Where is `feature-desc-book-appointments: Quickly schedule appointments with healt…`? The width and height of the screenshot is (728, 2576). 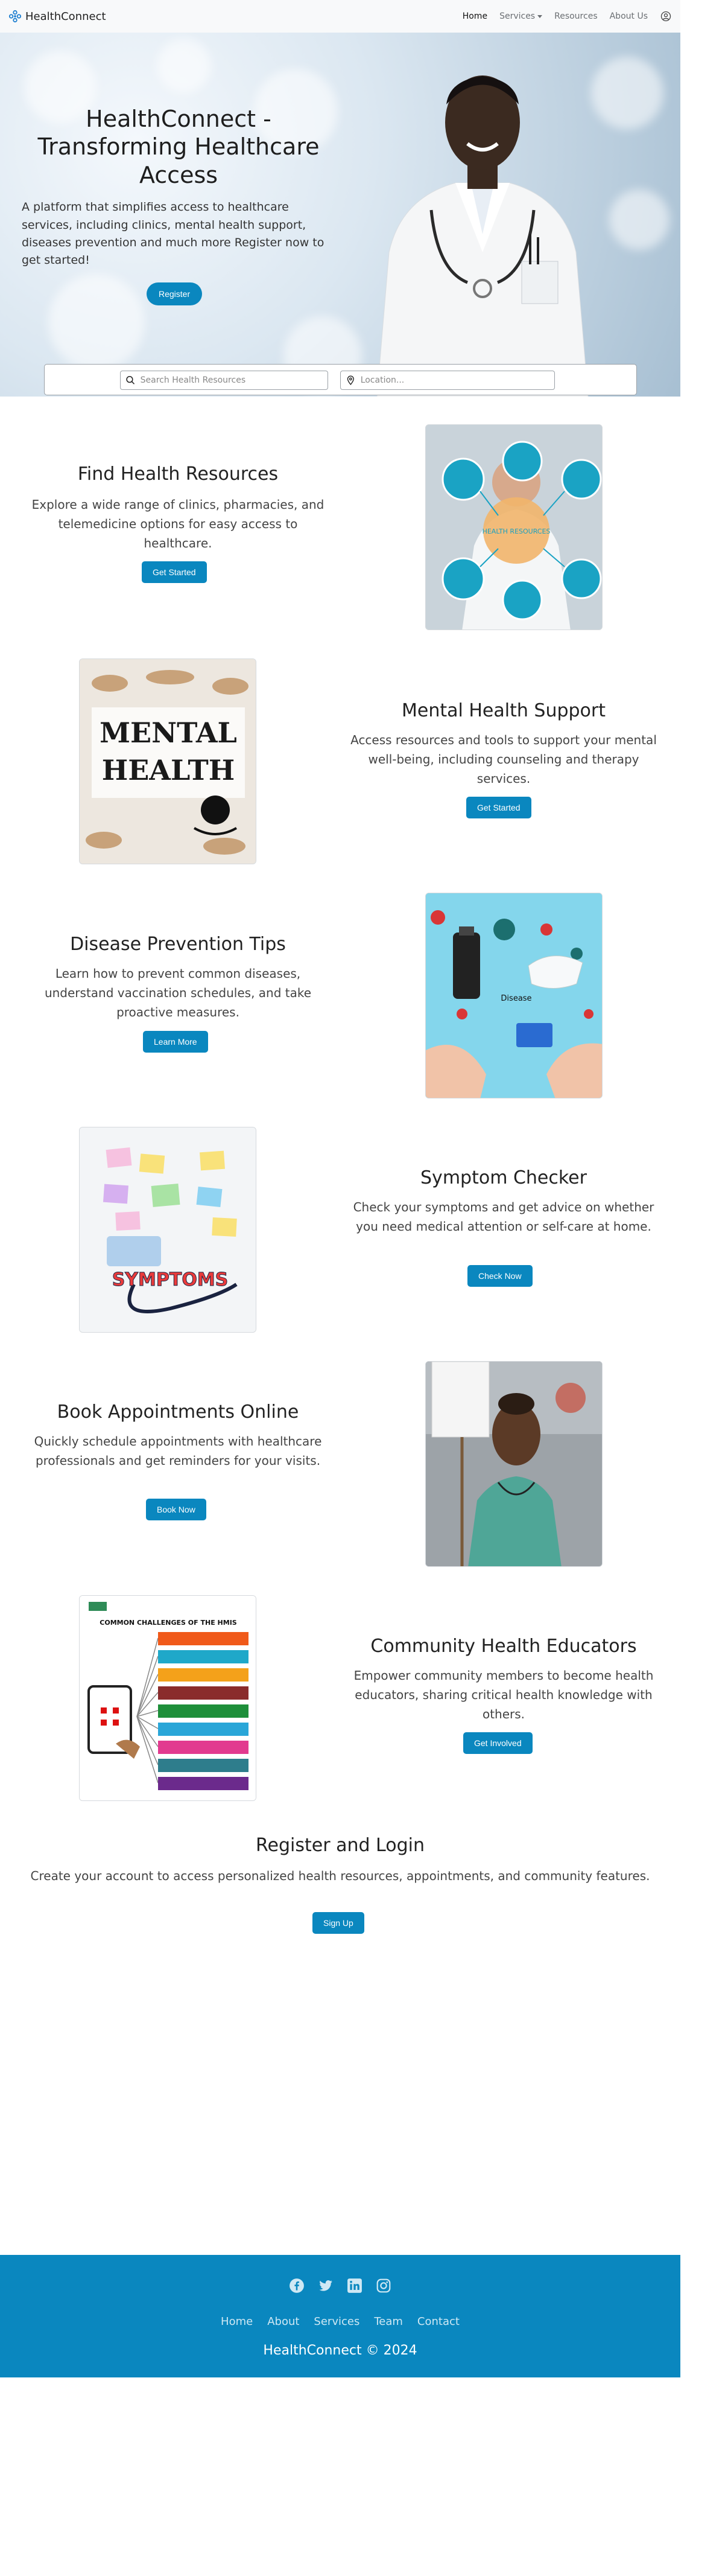
feature-desc-book-appointments: Quickly schedule appointments with healt… is located at coordinates (178, 1451).